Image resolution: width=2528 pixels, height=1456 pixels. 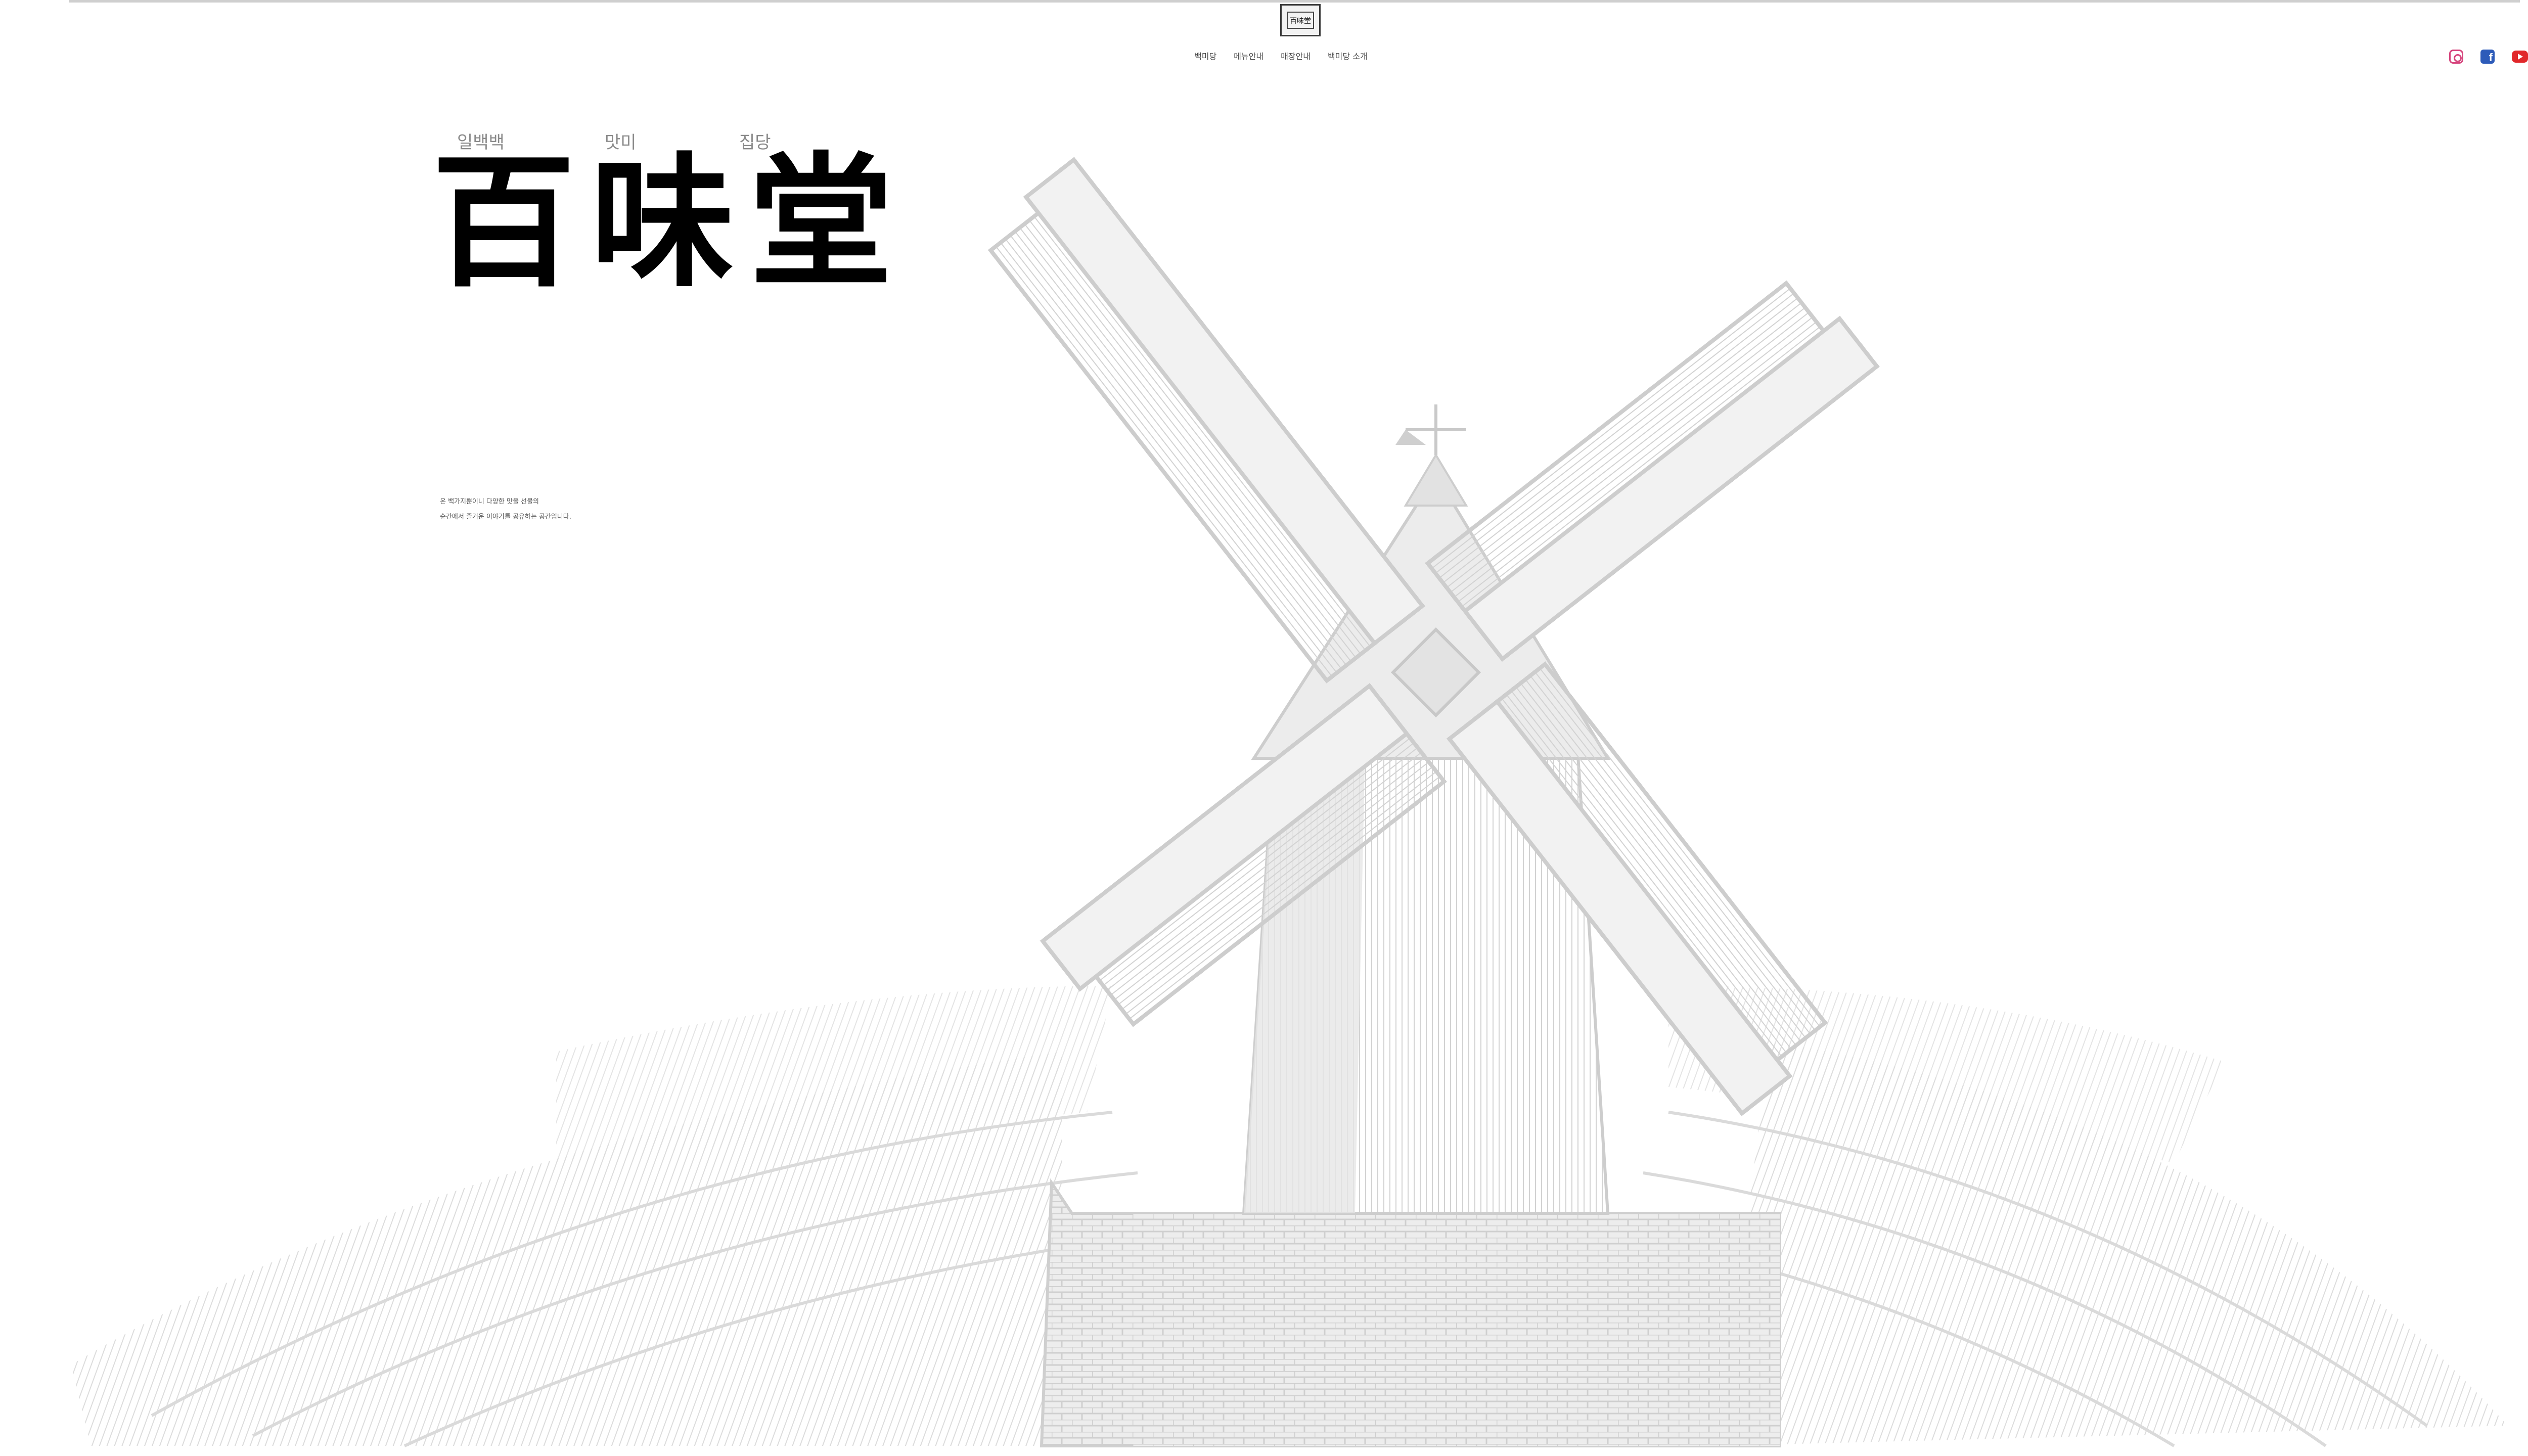 I want to click on facebook-icon: f, so click(x=2488, y=57).